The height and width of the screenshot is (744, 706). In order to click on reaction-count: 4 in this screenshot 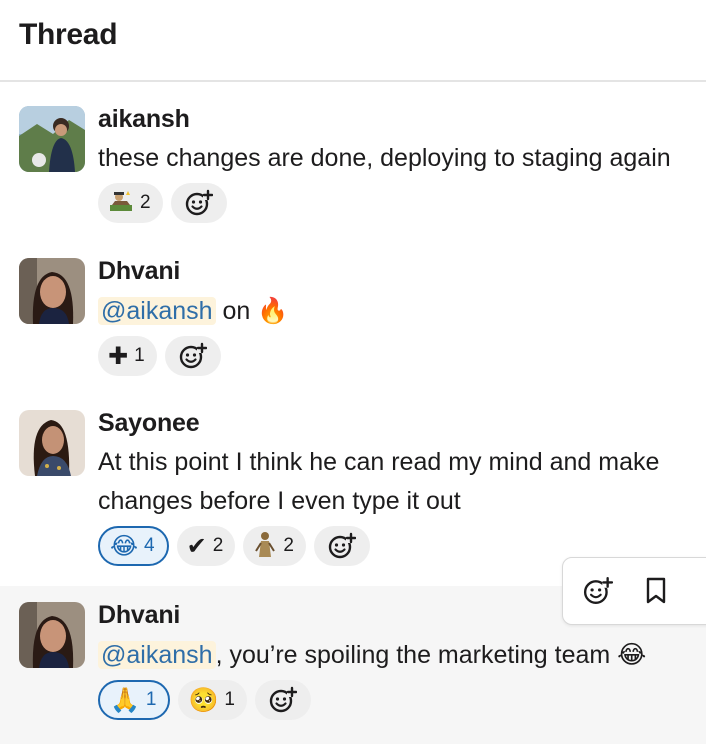, I will do `click(149, 545)`.